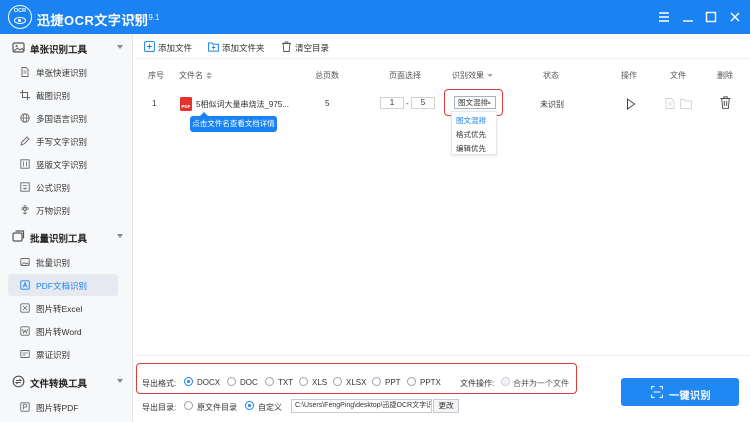 This screenshot has width=750, height=422. Describe the element at coordinates (20, 11) in the screenshot. I see `logo-text: OCR` at that location.